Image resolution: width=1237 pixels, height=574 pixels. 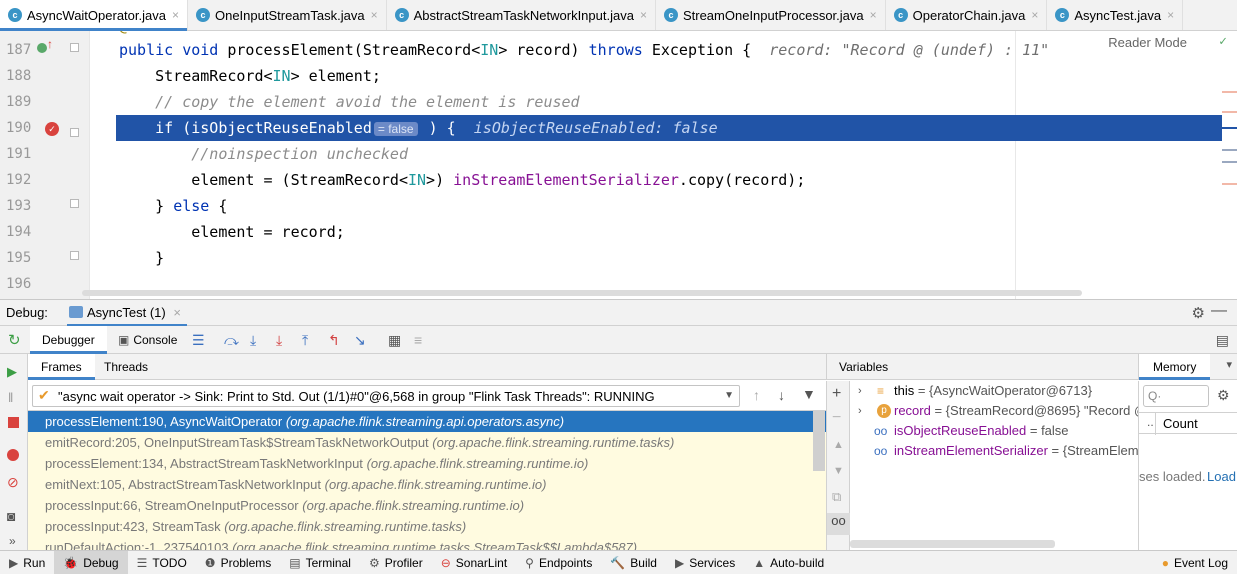 What do you see at coordinates (21, 206) in the screenshot?
I see `line-number: 193` at bounding box center [21, 206].